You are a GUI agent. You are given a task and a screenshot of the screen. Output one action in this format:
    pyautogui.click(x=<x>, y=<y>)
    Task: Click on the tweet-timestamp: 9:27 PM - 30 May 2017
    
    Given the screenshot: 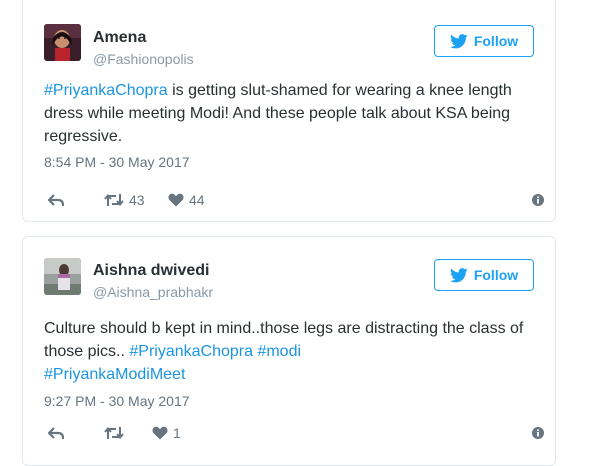 What is the action you would take?
    pyautogui.click(x=117, y=401)
    